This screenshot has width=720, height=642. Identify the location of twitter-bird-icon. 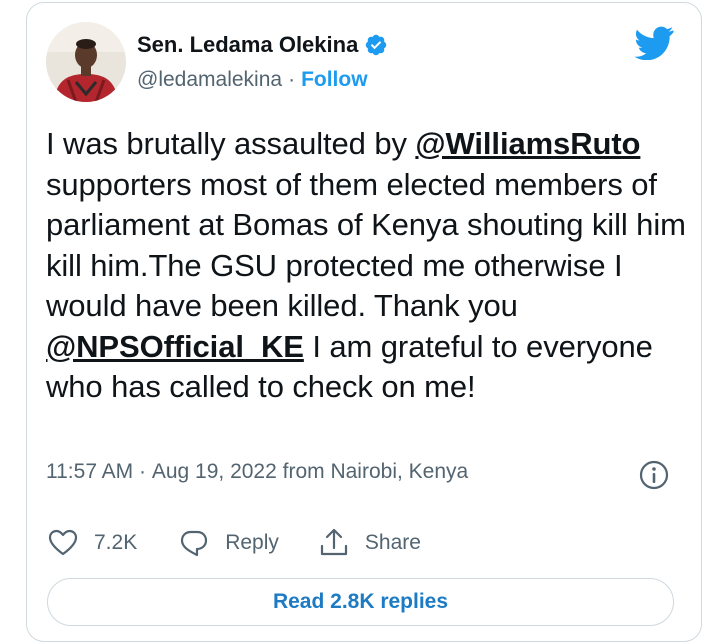
(654, 43).